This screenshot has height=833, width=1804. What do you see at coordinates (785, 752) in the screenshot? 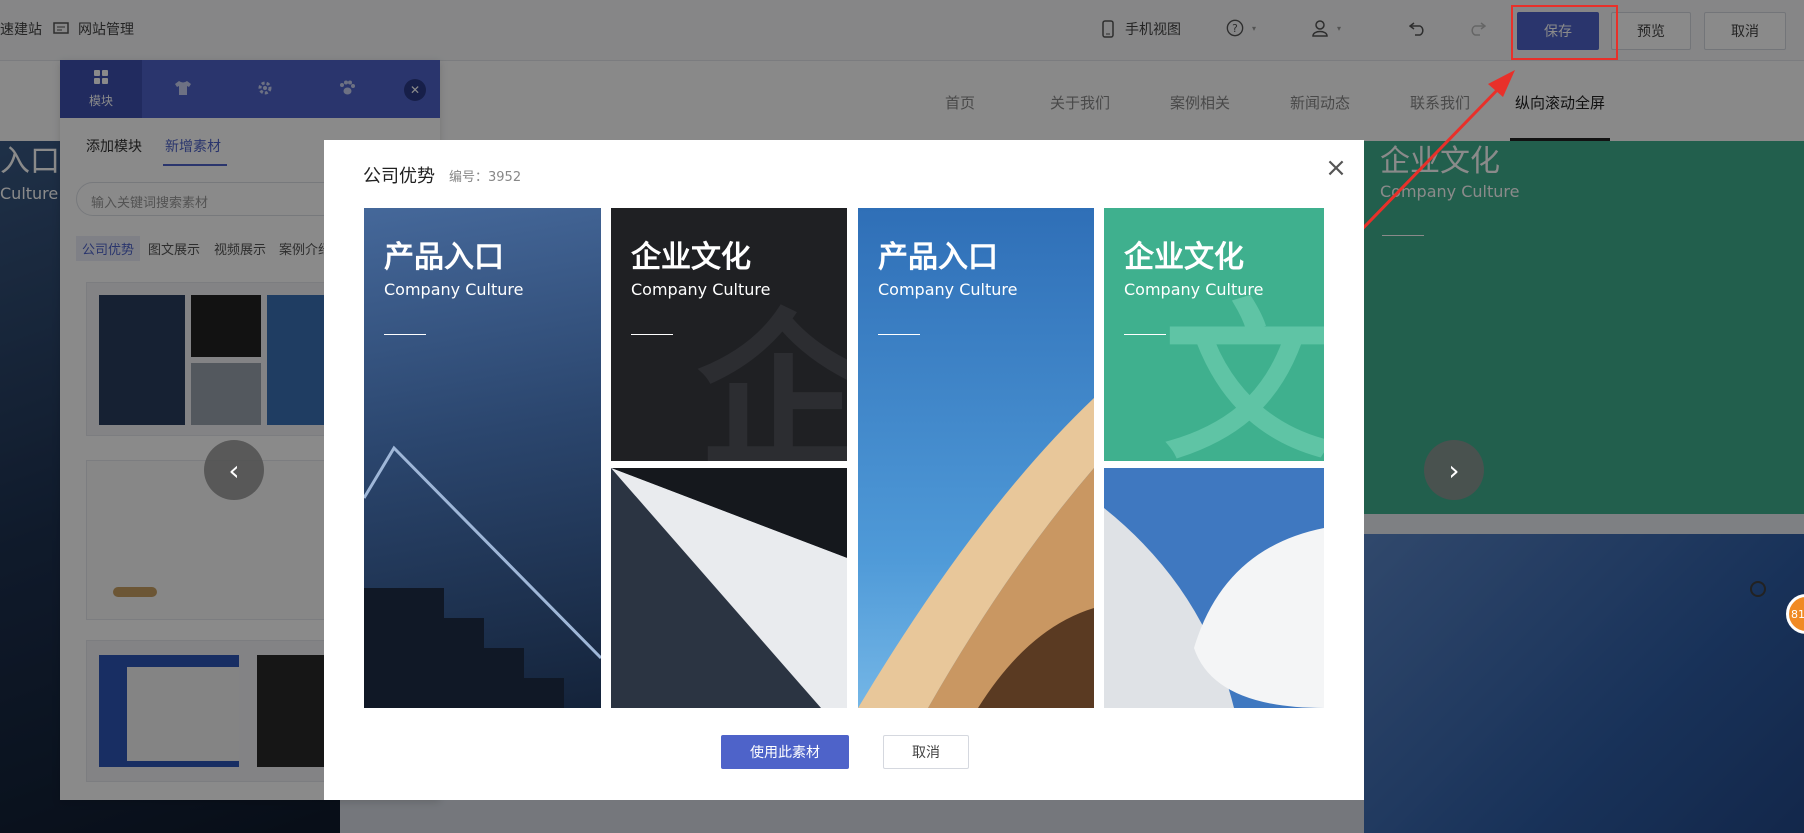
I see `use-material-button: 使用此素材` at bounding box center [785, 752].